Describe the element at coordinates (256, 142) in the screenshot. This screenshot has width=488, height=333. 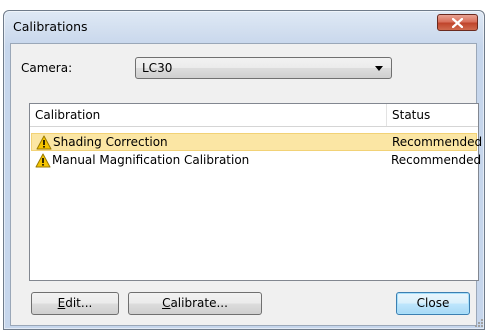
I see `list-item: Shading Correction Recommended` at that location.